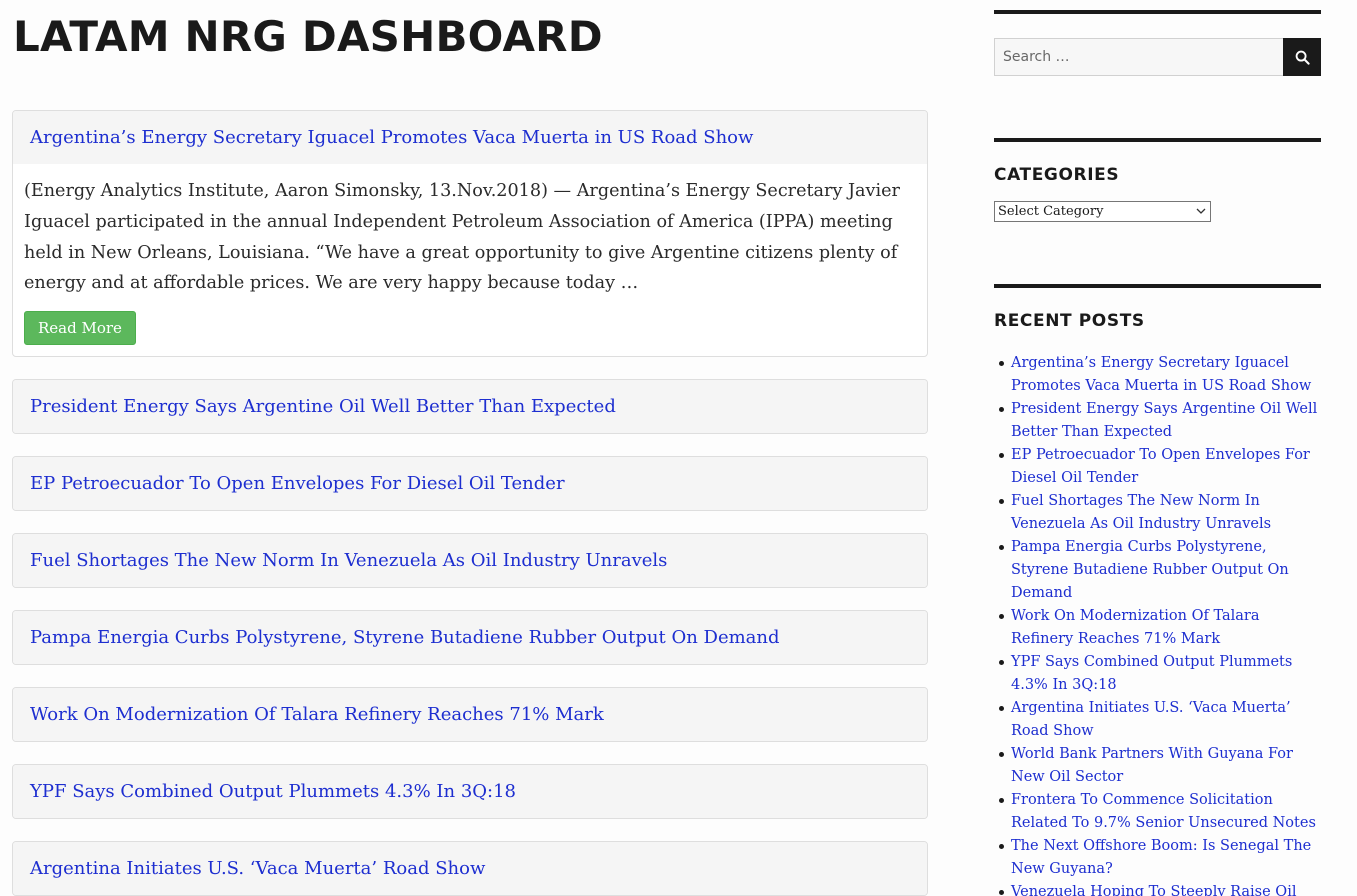 The image size is (1357, 896). What do you see at coordinates (1069, 321) in the screenshot?
I see `widget-title: RECENT POSTS` at bounding box center [1069, 321].